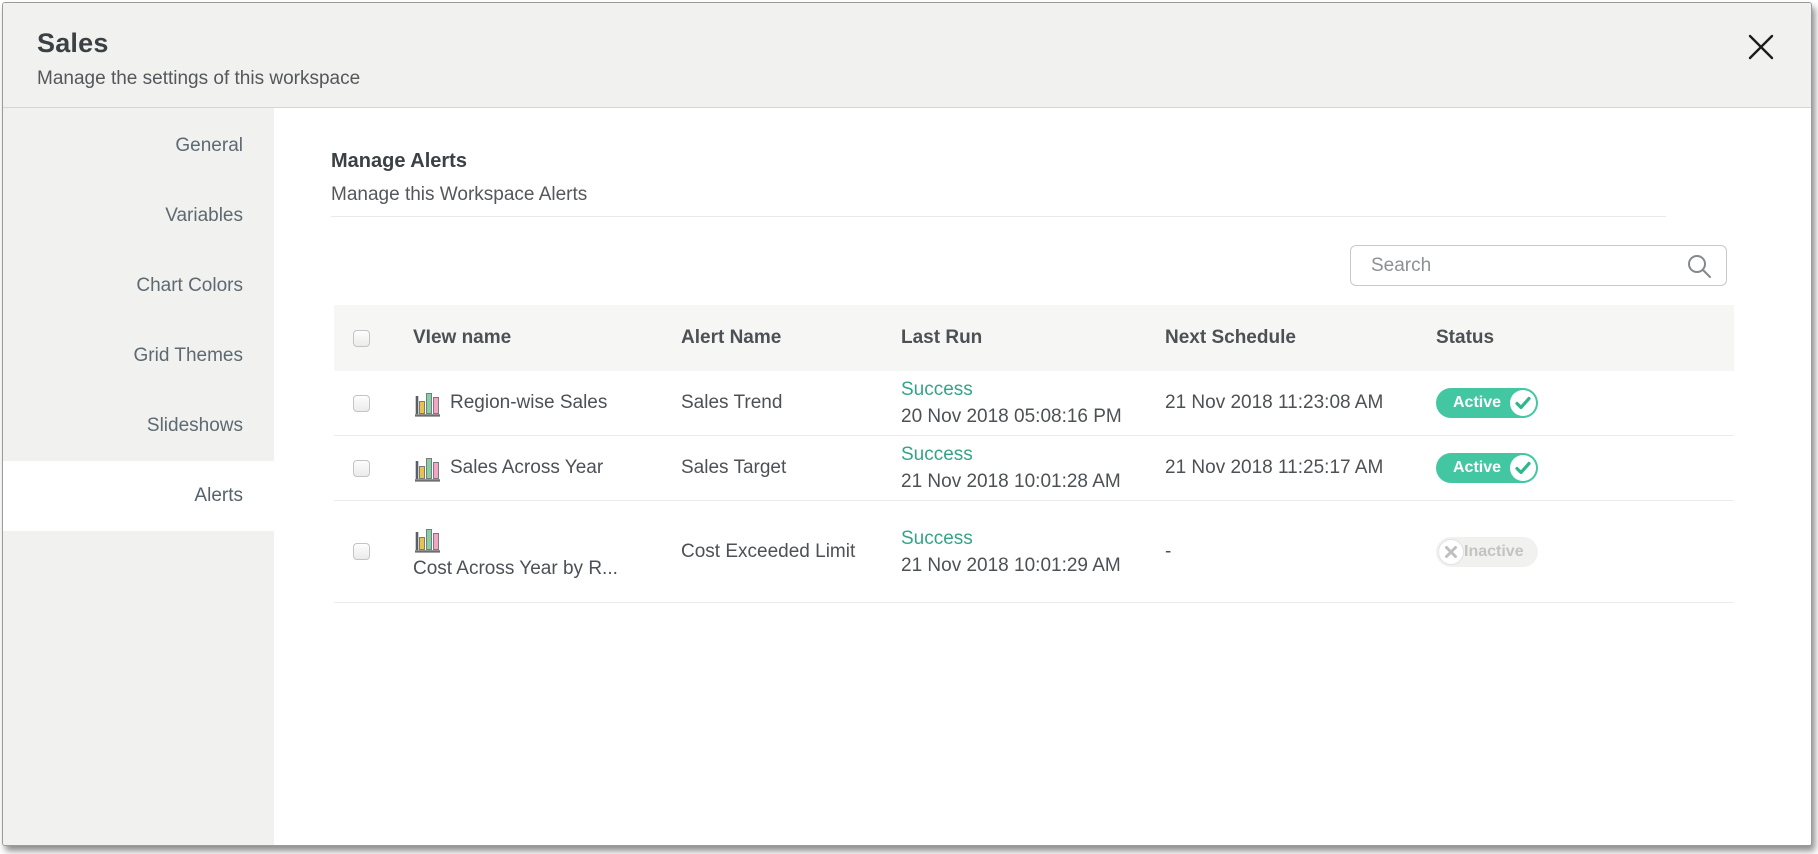  I want to click on select-all-checkbox, so click(361, 338).